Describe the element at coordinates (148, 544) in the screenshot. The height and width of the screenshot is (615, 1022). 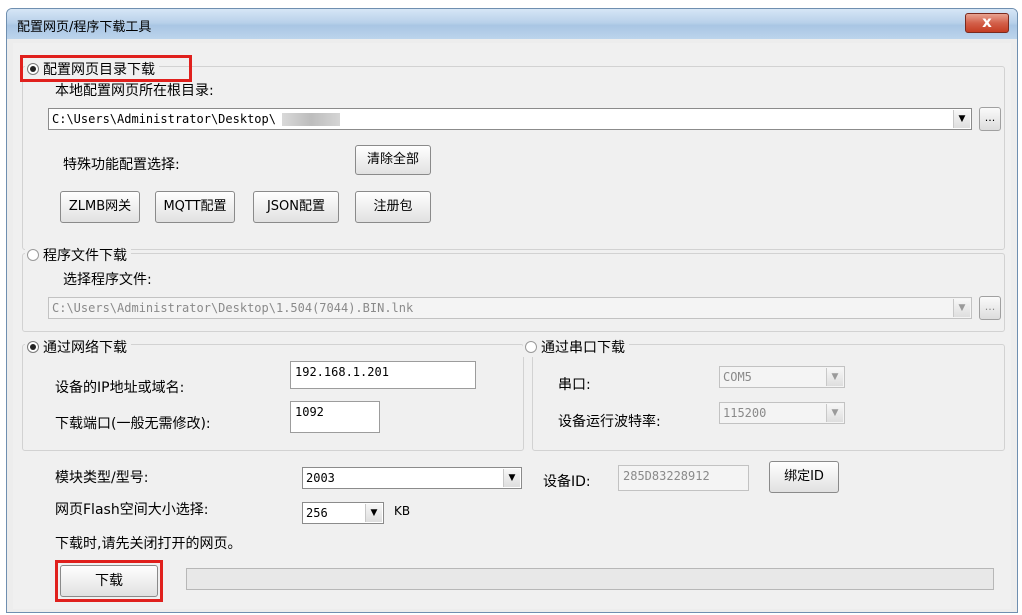
I see `download-note: 下载时,请先关闭打开的网页。` at that location.